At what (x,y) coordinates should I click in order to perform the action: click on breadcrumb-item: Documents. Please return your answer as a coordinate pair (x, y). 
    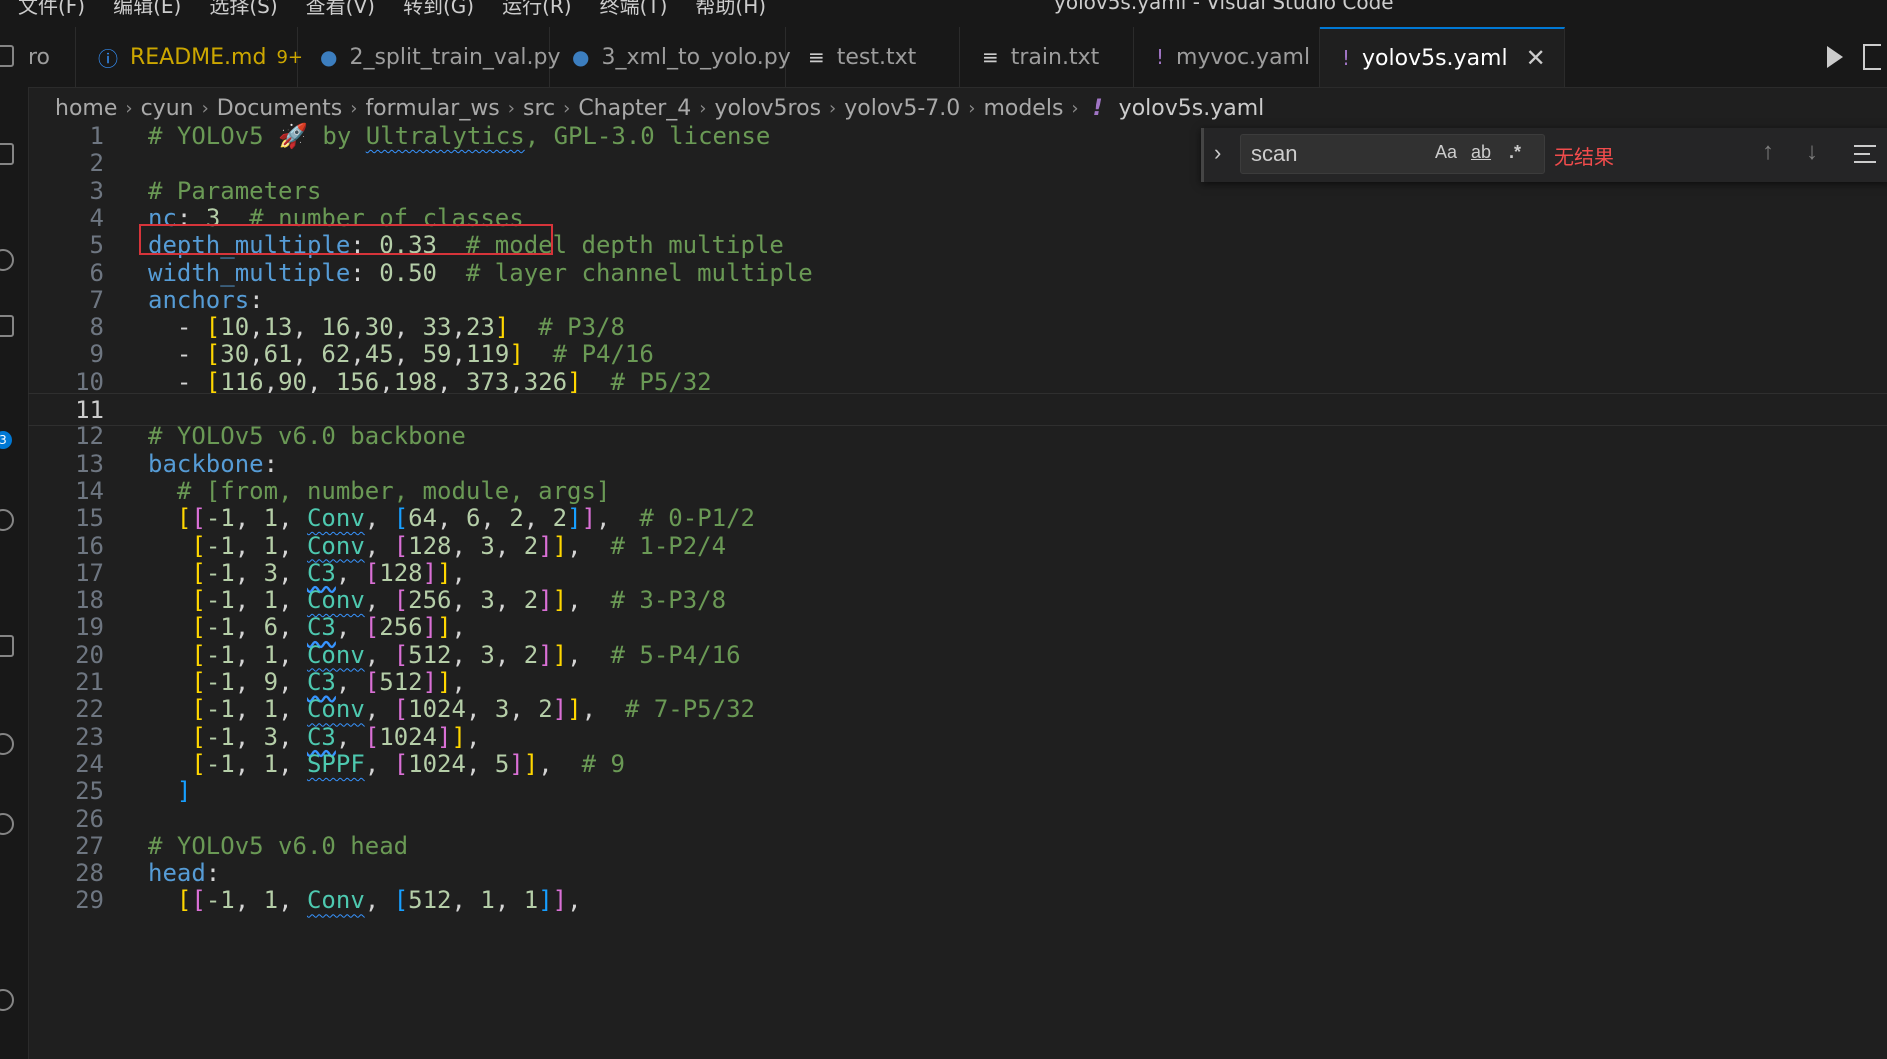
    Looking at the image, I should click on (279, 108).